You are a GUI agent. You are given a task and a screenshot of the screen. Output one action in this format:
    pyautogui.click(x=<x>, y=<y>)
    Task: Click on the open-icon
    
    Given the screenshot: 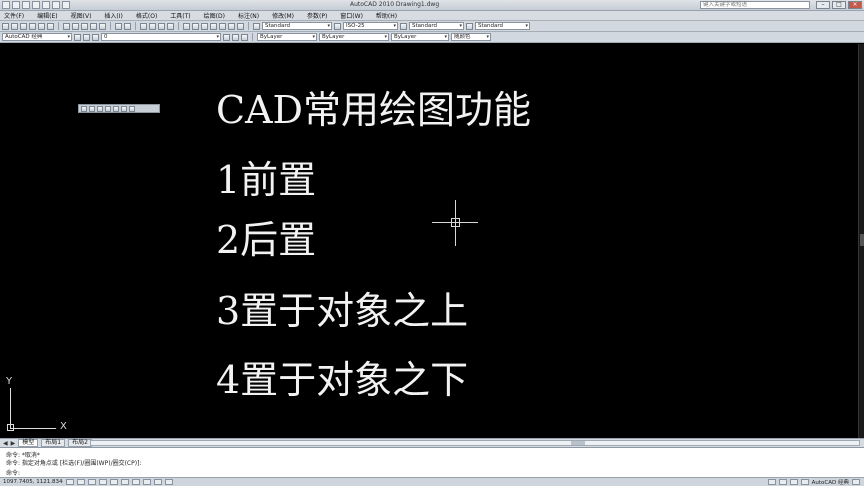 What is the action you would take?
    pyautogui.click(x=14, y=26)
    